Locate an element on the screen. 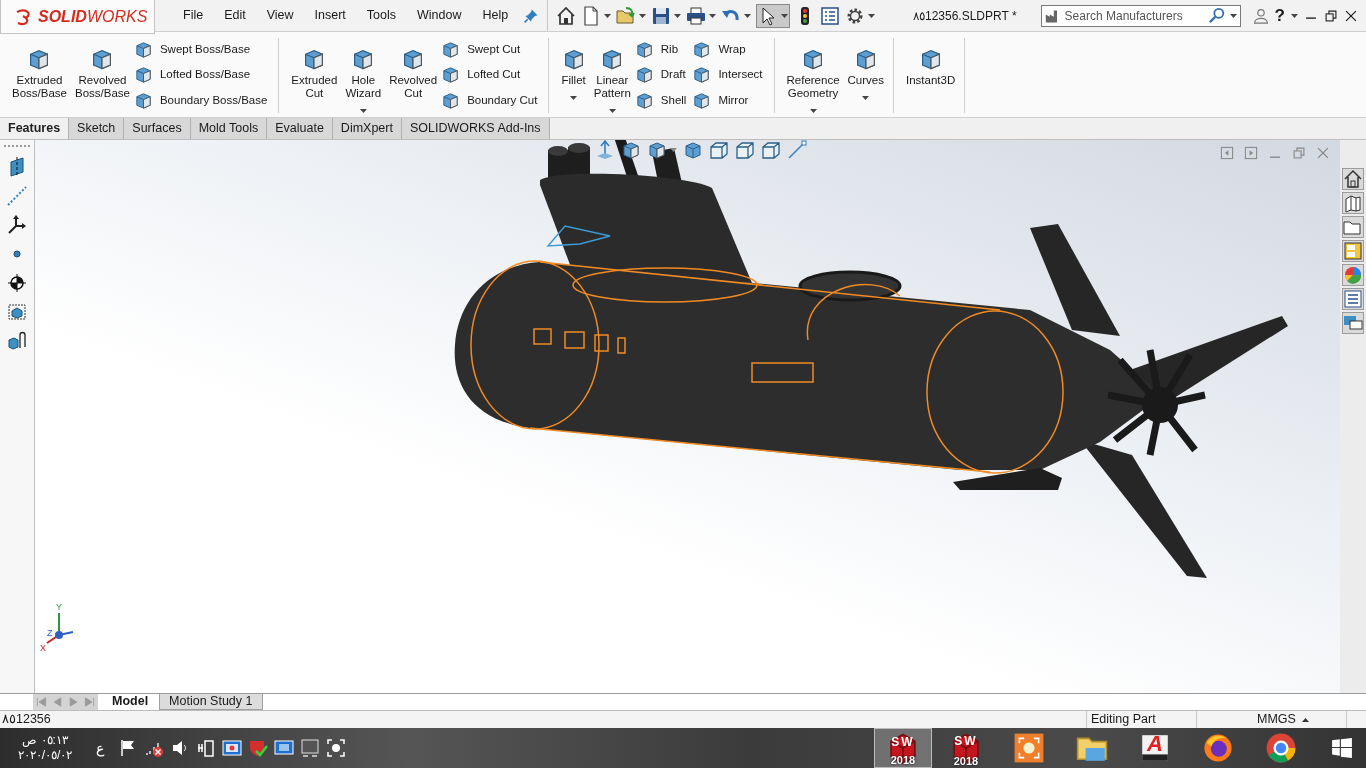 This screenshot has width=1366, height=768. ribbon-button: Instant3D is located at coordinates (931, 77).